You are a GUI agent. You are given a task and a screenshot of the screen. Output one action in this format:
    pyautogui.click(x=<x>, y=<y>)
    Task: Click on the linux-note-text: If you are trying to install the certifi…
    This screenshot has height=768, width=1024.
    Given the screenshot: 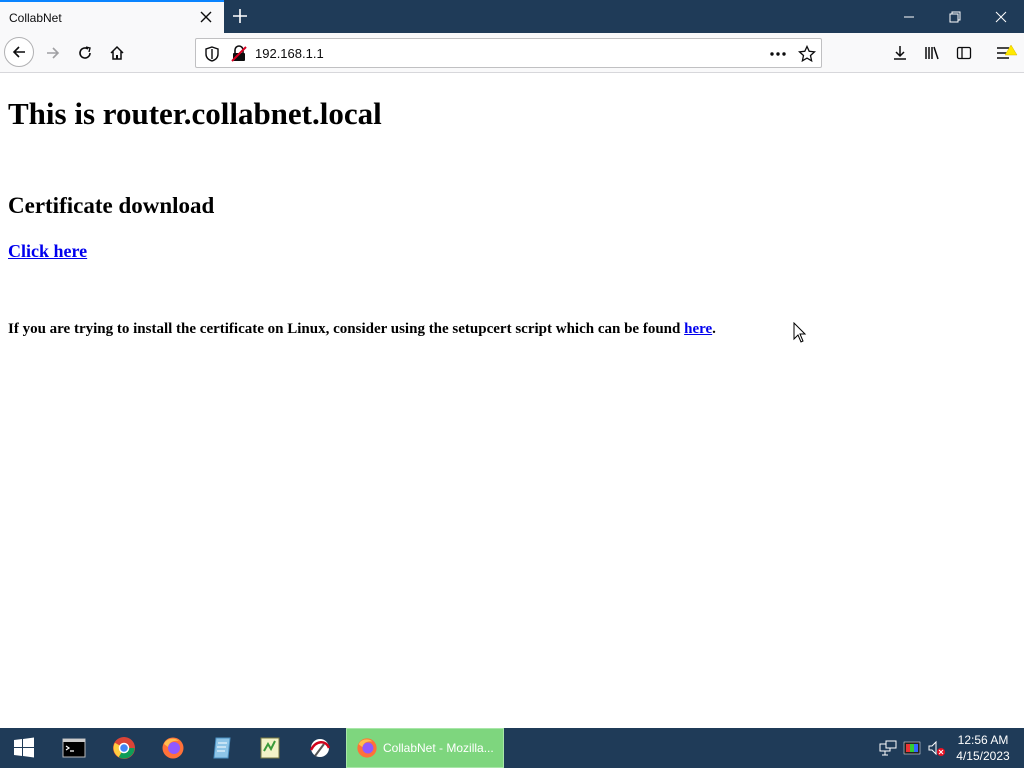 What is the action you would take?
    pyautogui.click(x=346, y=329)
    